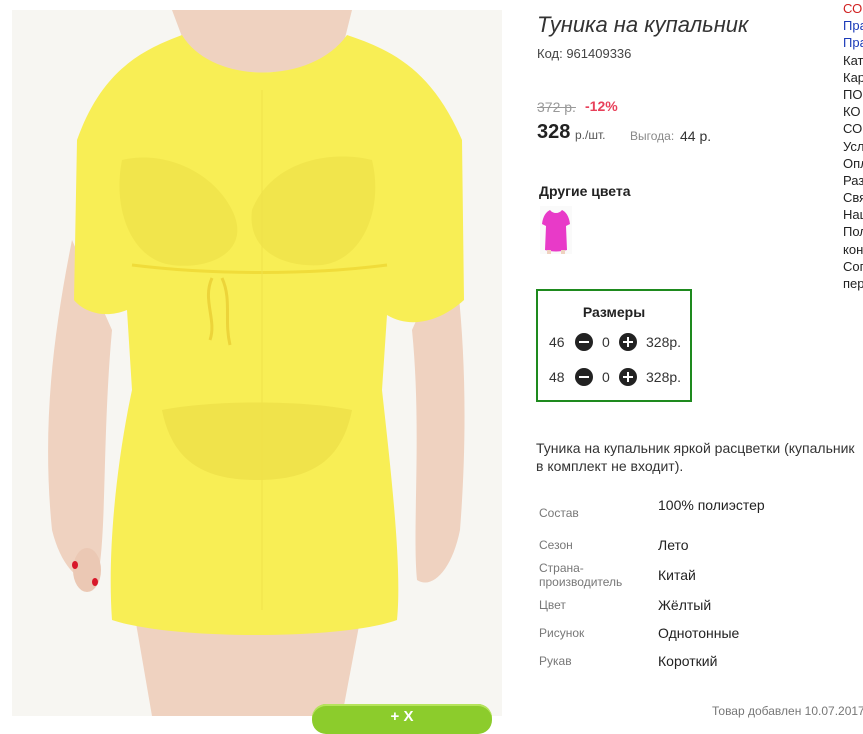 The width and height of the screenshot is (863, 734). I want to click on product-title: Туника на купальник, so click(643, 24).